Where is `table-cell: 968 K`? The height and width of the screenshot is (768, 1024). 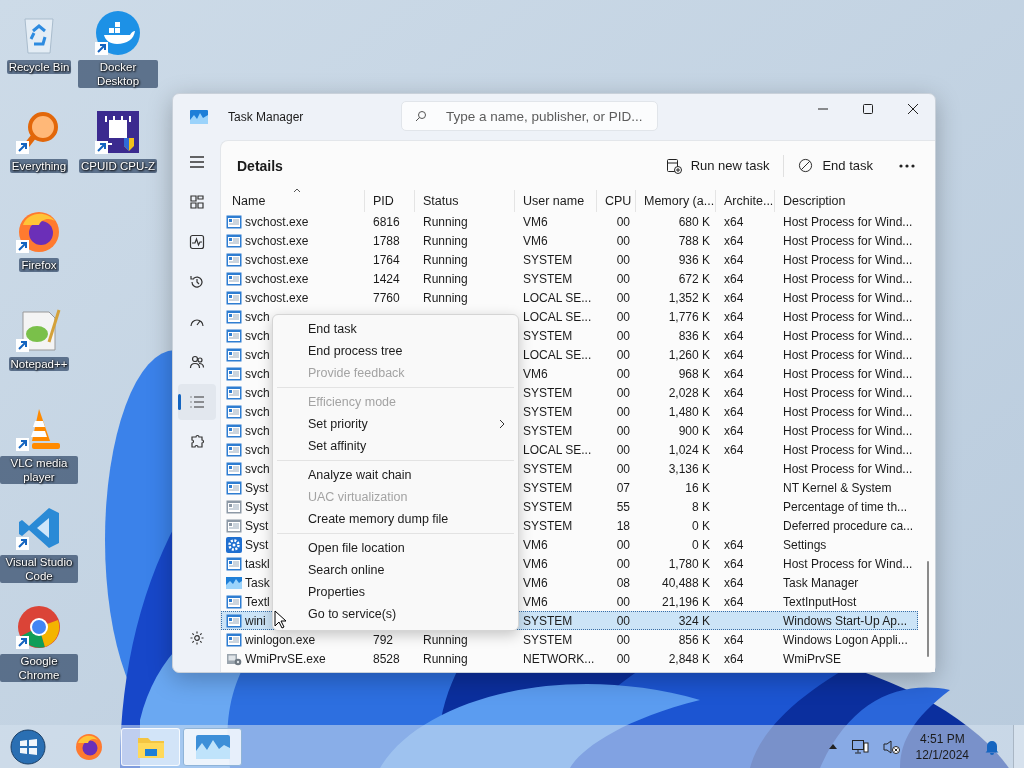
table-cell: 968 K is located at coordinates (694, 373).